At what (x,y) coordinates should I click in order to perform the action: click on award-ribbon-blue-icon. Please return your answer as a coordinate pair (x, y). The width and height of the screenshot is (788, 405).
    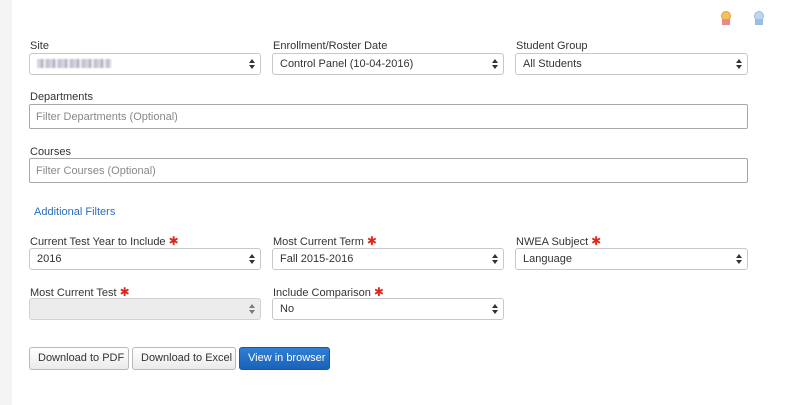
    Looking at the image, I should click on (759, 18).